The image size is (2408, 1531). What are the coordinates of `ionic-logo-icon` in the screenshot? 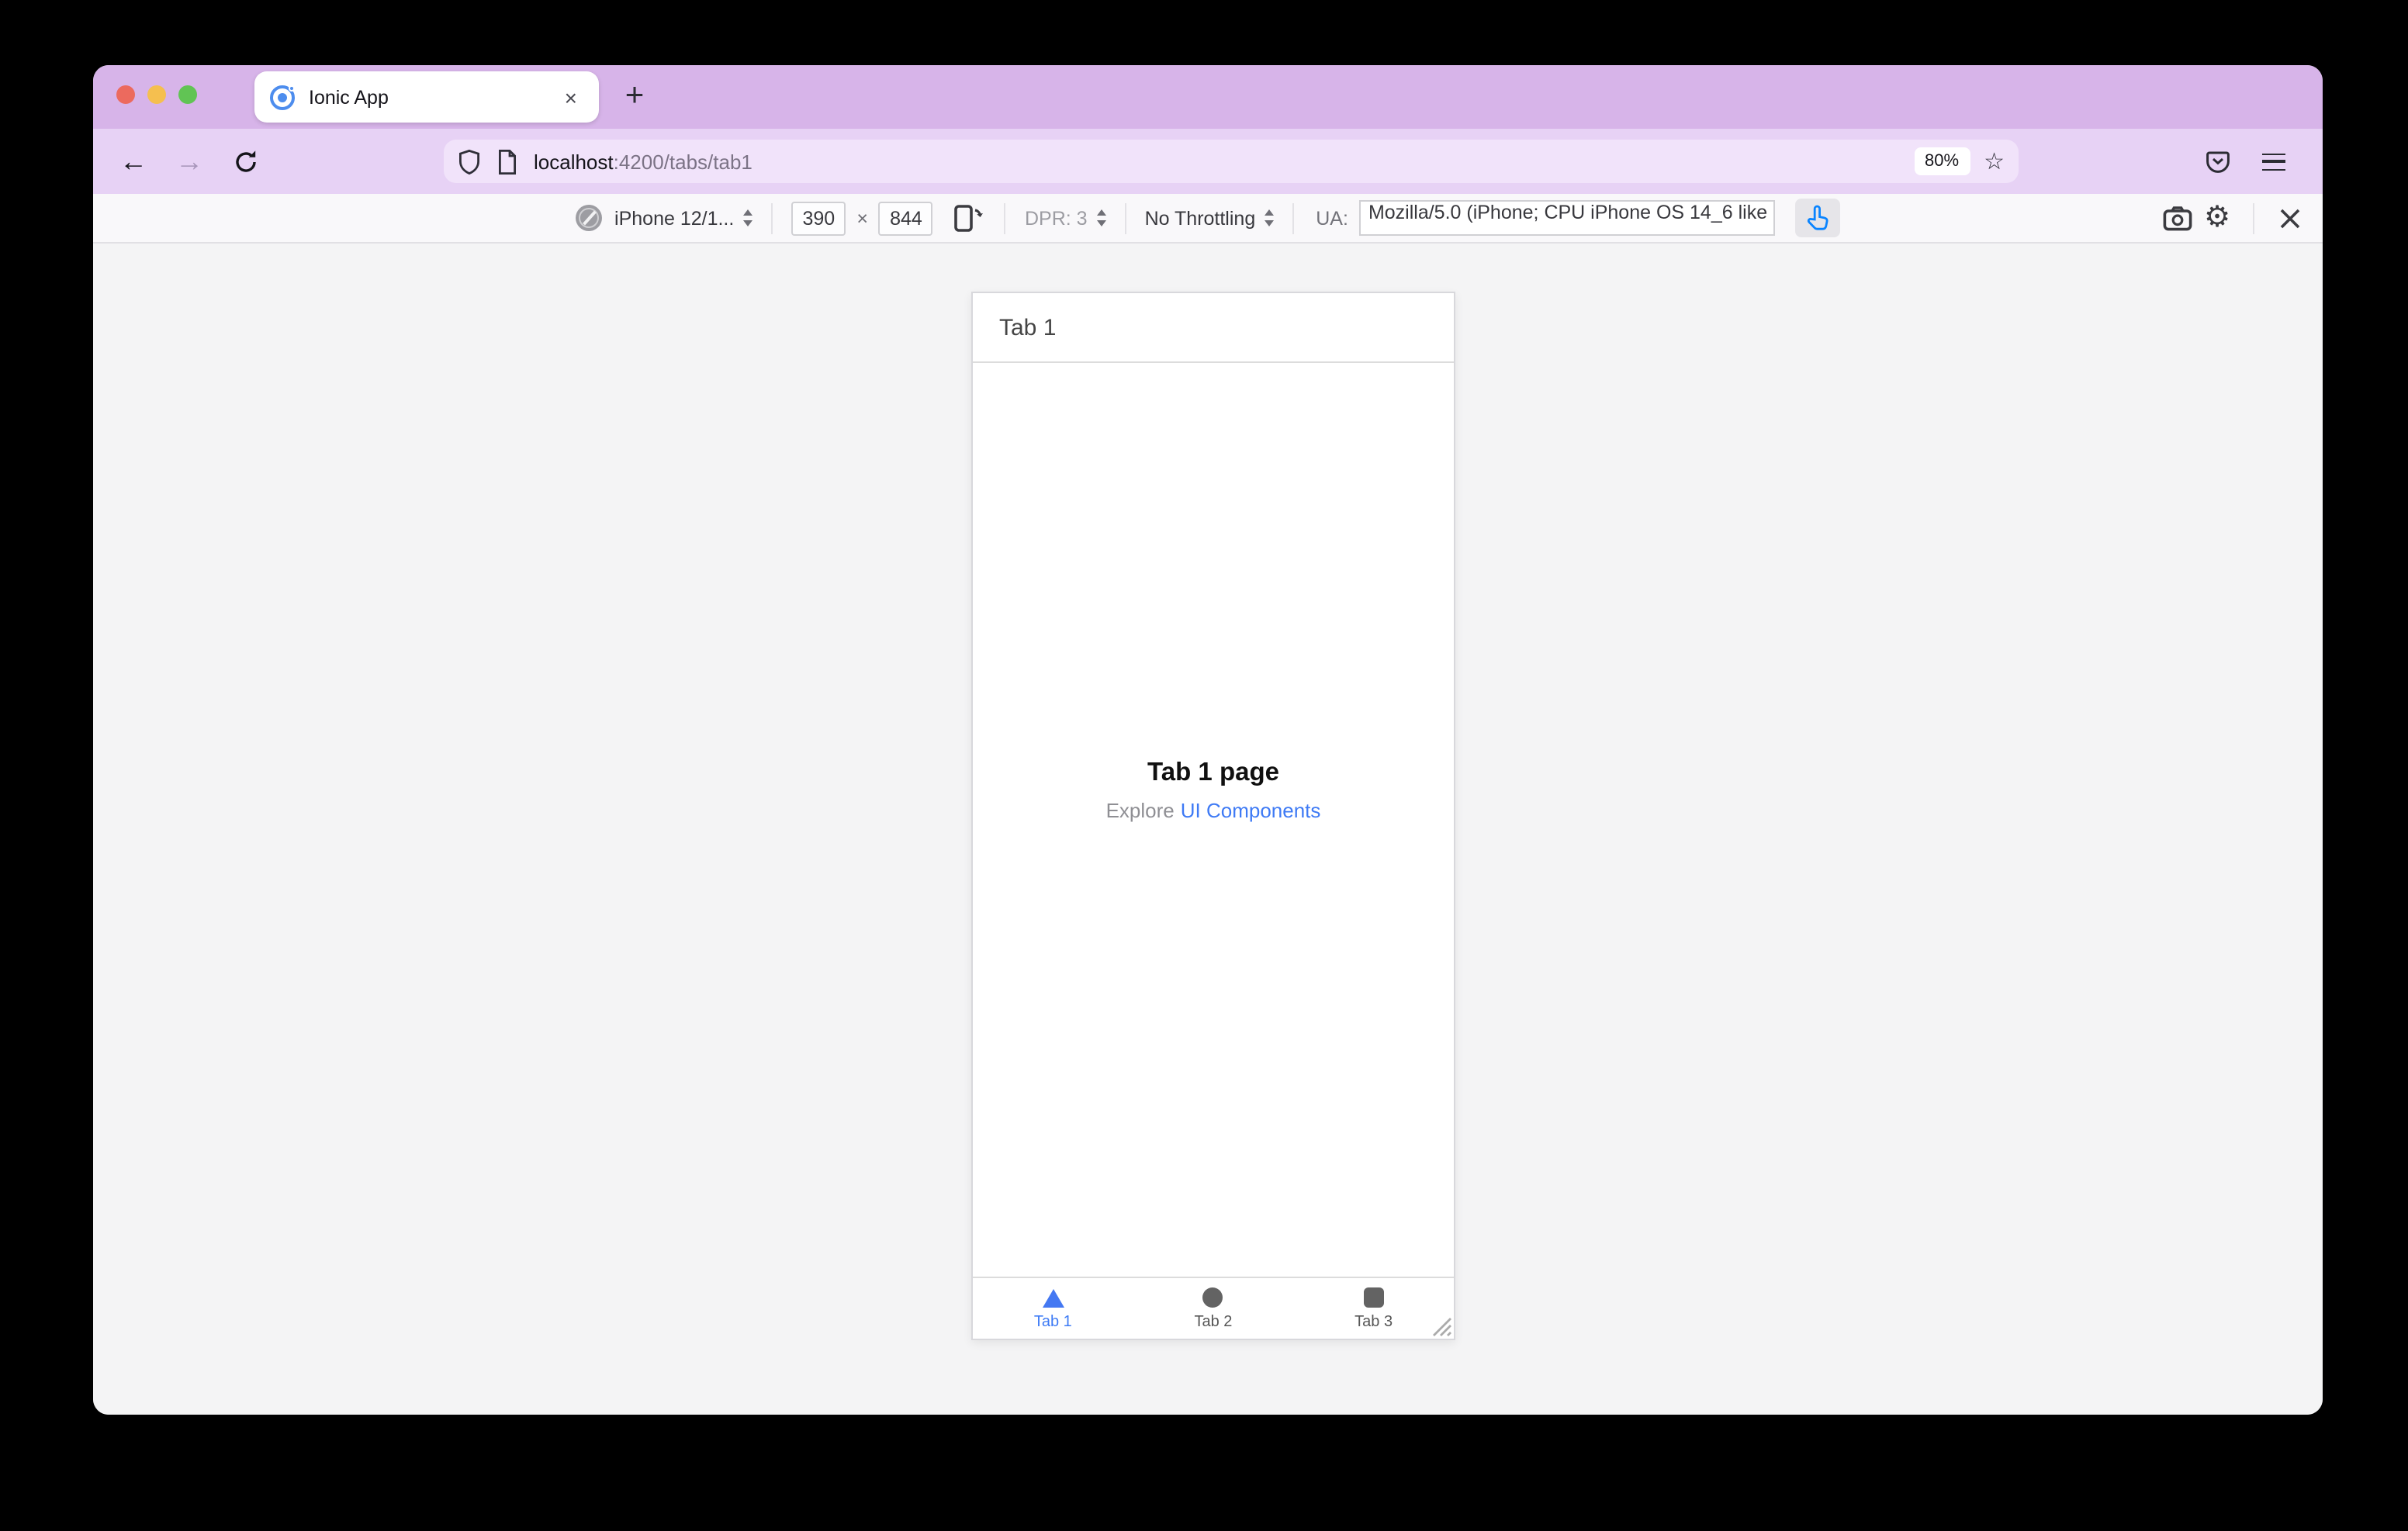 It's located at (282, 97).